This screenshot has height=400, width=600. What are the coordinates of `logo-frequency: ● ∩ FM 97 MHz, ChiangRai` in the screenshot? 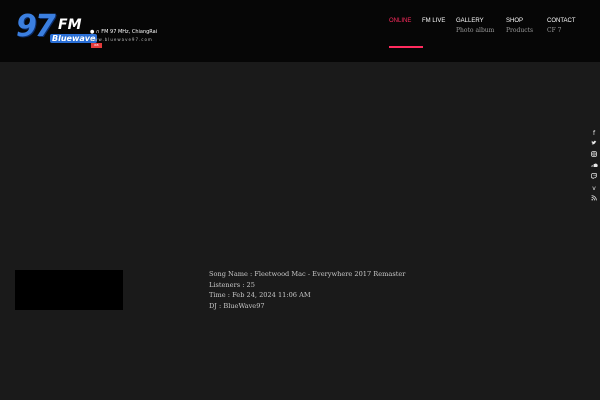 It's located at (123, 32).